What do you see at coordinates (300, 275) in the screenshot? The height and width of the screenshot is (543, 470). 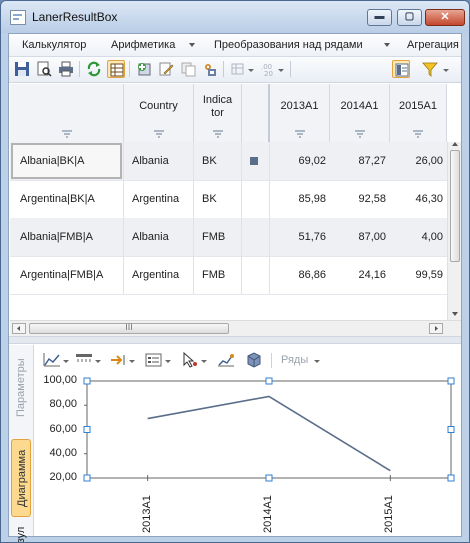 I see `cell-2013: 86,86` at bounding box center [300, 275].